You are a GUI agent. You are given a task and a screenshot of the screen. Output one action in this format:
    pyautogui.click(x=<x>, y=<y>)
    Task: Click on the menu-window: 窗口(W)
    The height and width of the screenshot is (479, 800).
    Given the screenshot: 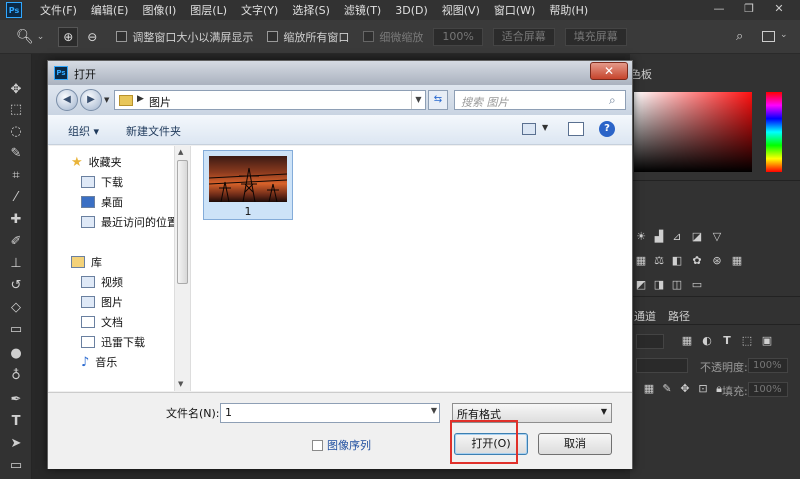 What is the action you would take?
    pyautogui.click(x=514, y=10)
    